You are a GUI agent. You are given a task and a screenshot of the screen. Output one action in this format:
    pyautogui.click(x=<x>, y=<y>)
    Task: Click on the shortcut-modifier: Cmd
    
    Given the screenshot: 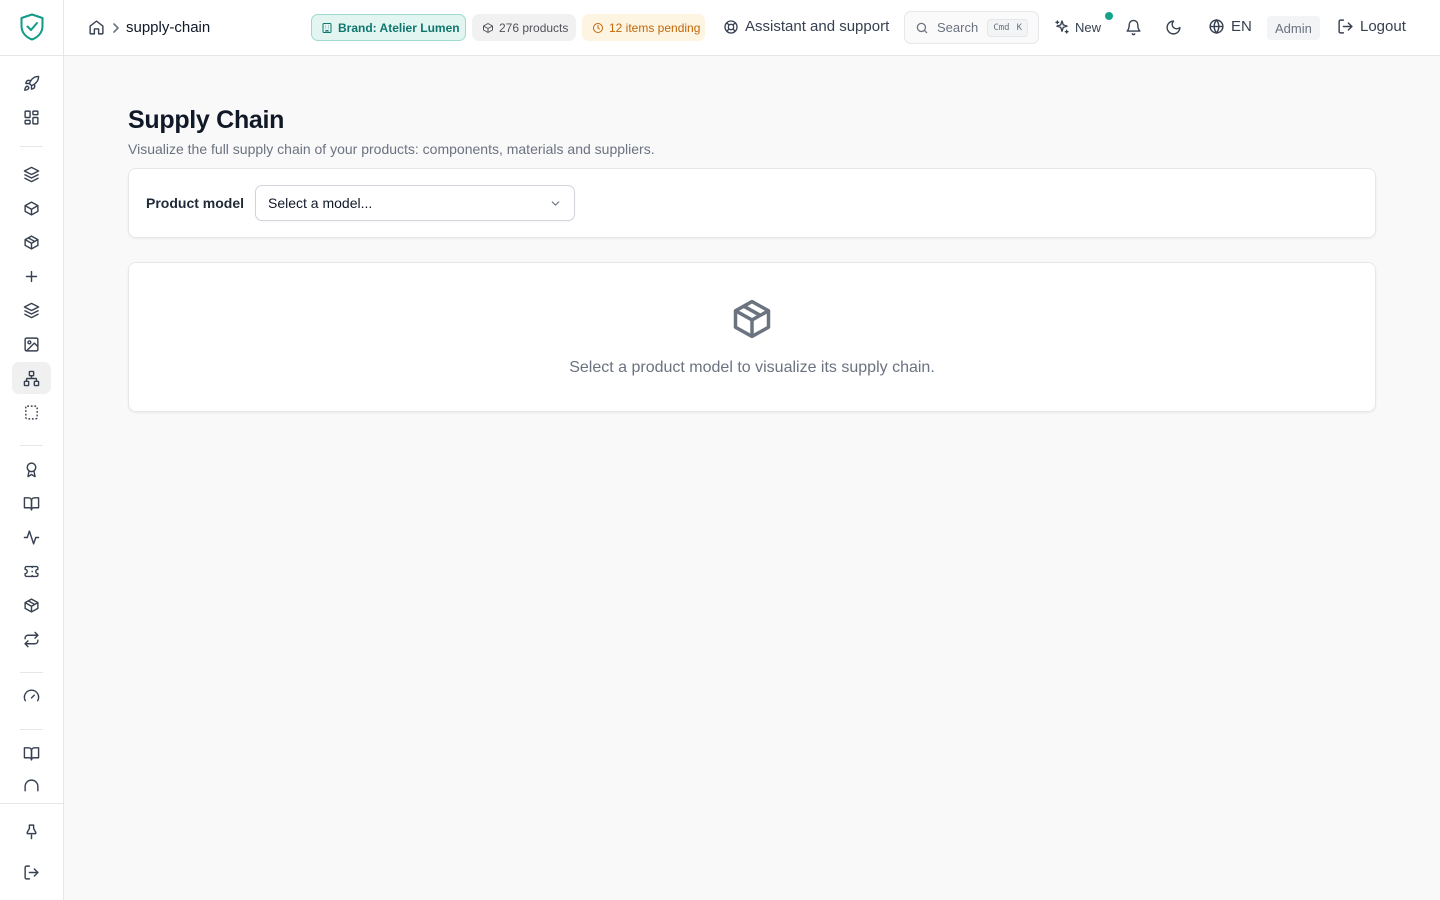 What is the action you would take?
    pyautogui.click(x=1001, y=27)
    